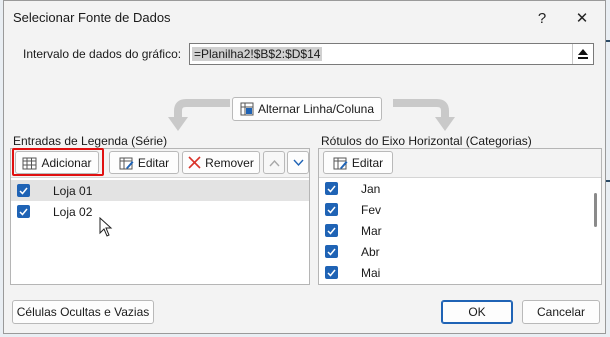 This screenshot has height=337, width=610. What do you see at coordinates (370, 251) in the screenshot?
I see `category-label: Abr` at bounding box center [370, 251].